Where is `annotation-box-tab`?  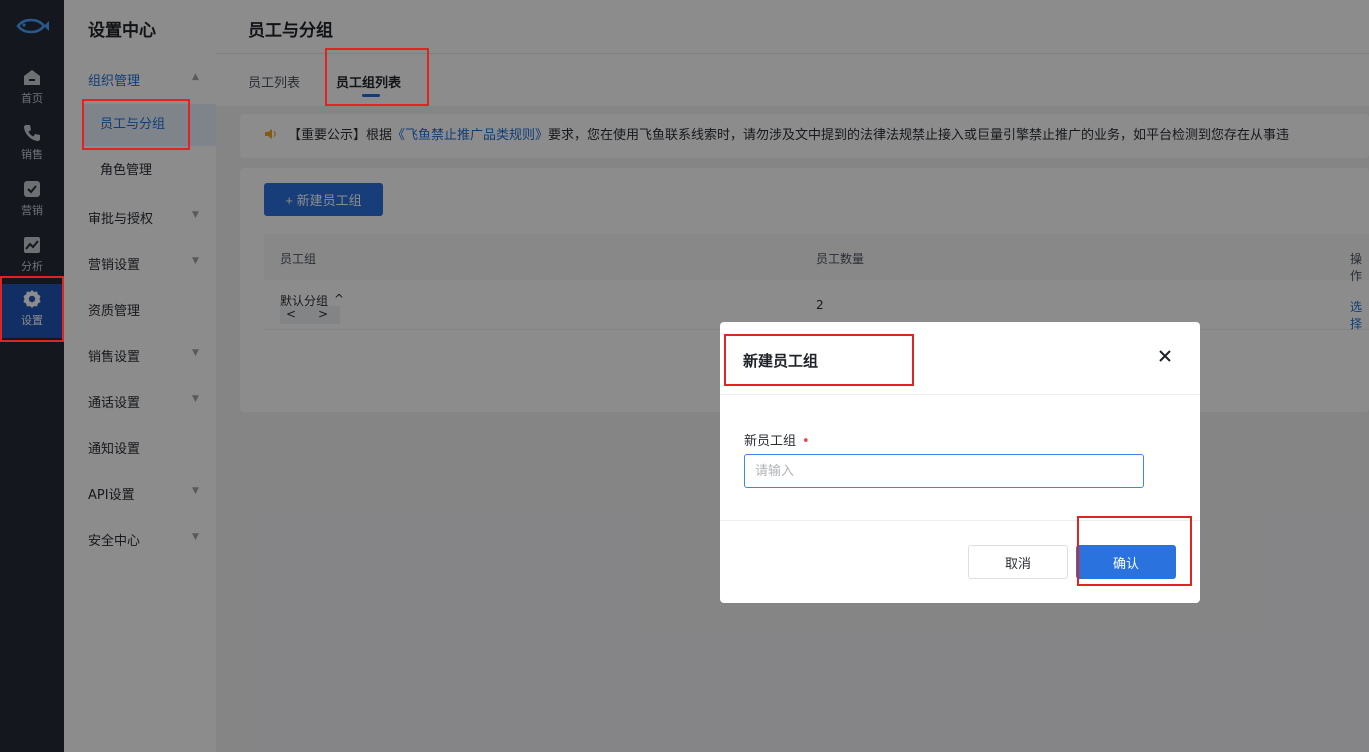
annotation-box-tab is located at coordinates (377, 77).